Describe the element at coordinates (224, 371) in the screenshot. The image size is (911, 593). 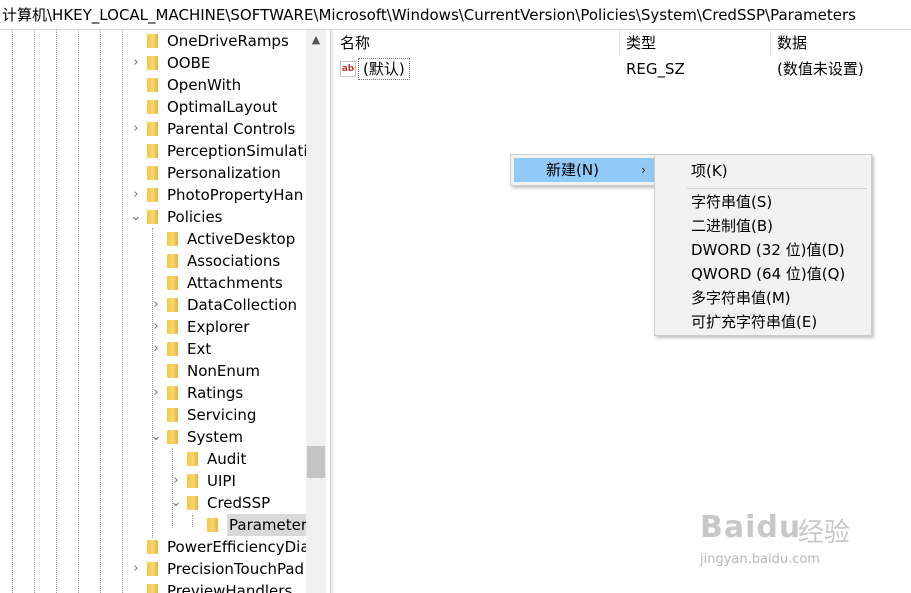
I see `tree-item-label: NonEnum` at that location.